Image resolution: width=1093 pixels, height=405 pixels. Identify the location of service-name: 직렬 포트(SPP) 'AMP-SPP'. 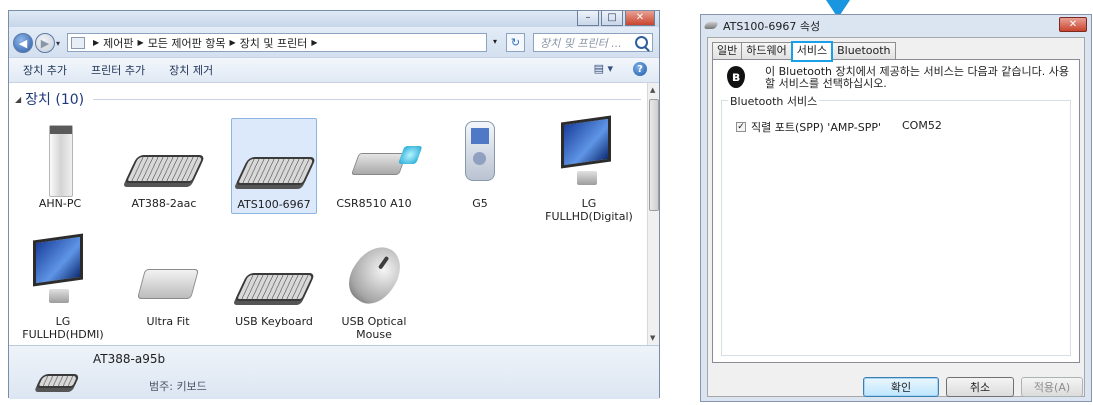
(816, 127).